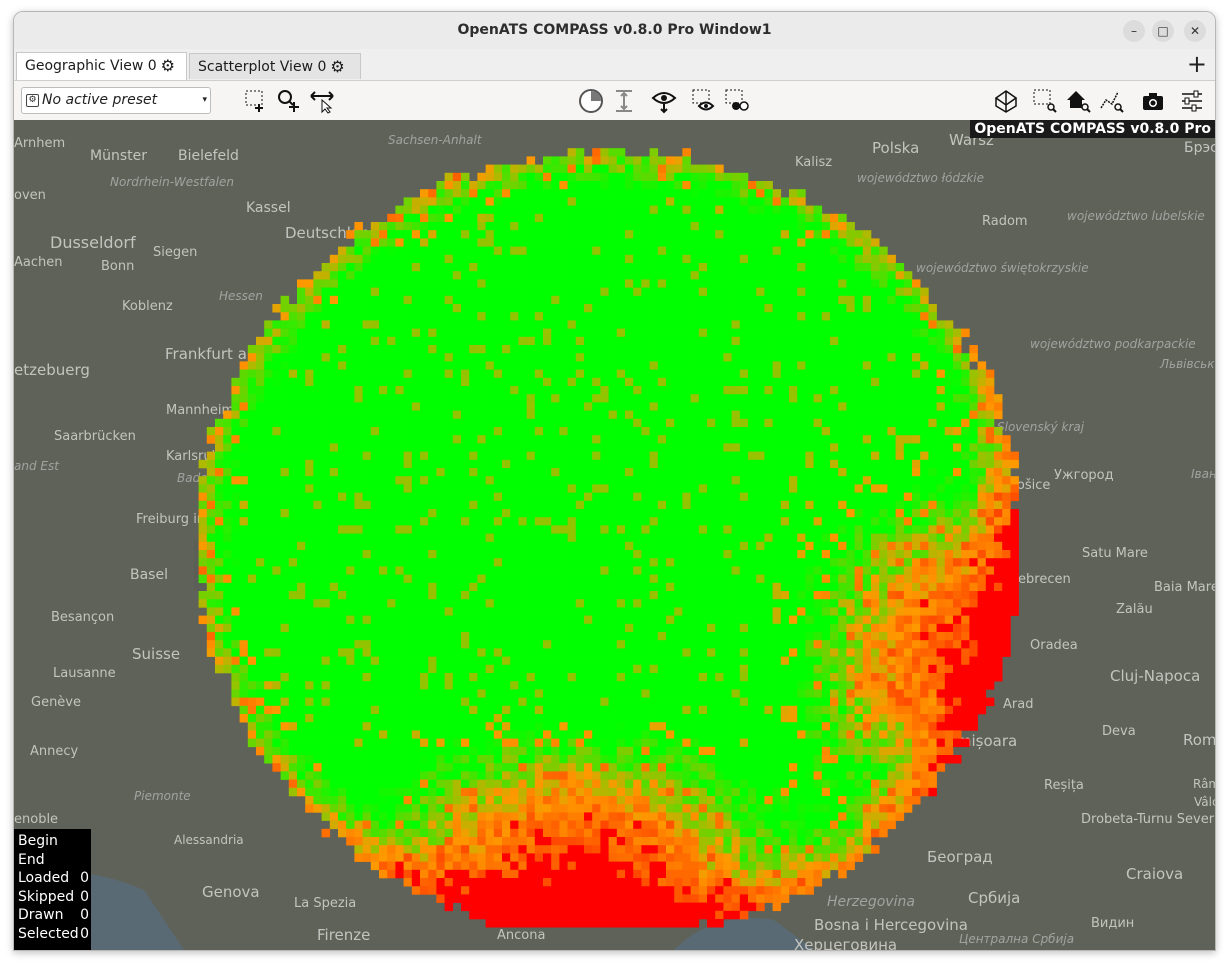 This screenshot has height=966, width=1228. Describe the element at coordinates (1078, 101) in the screenshot. I see `home-zoom-icon` at that location.